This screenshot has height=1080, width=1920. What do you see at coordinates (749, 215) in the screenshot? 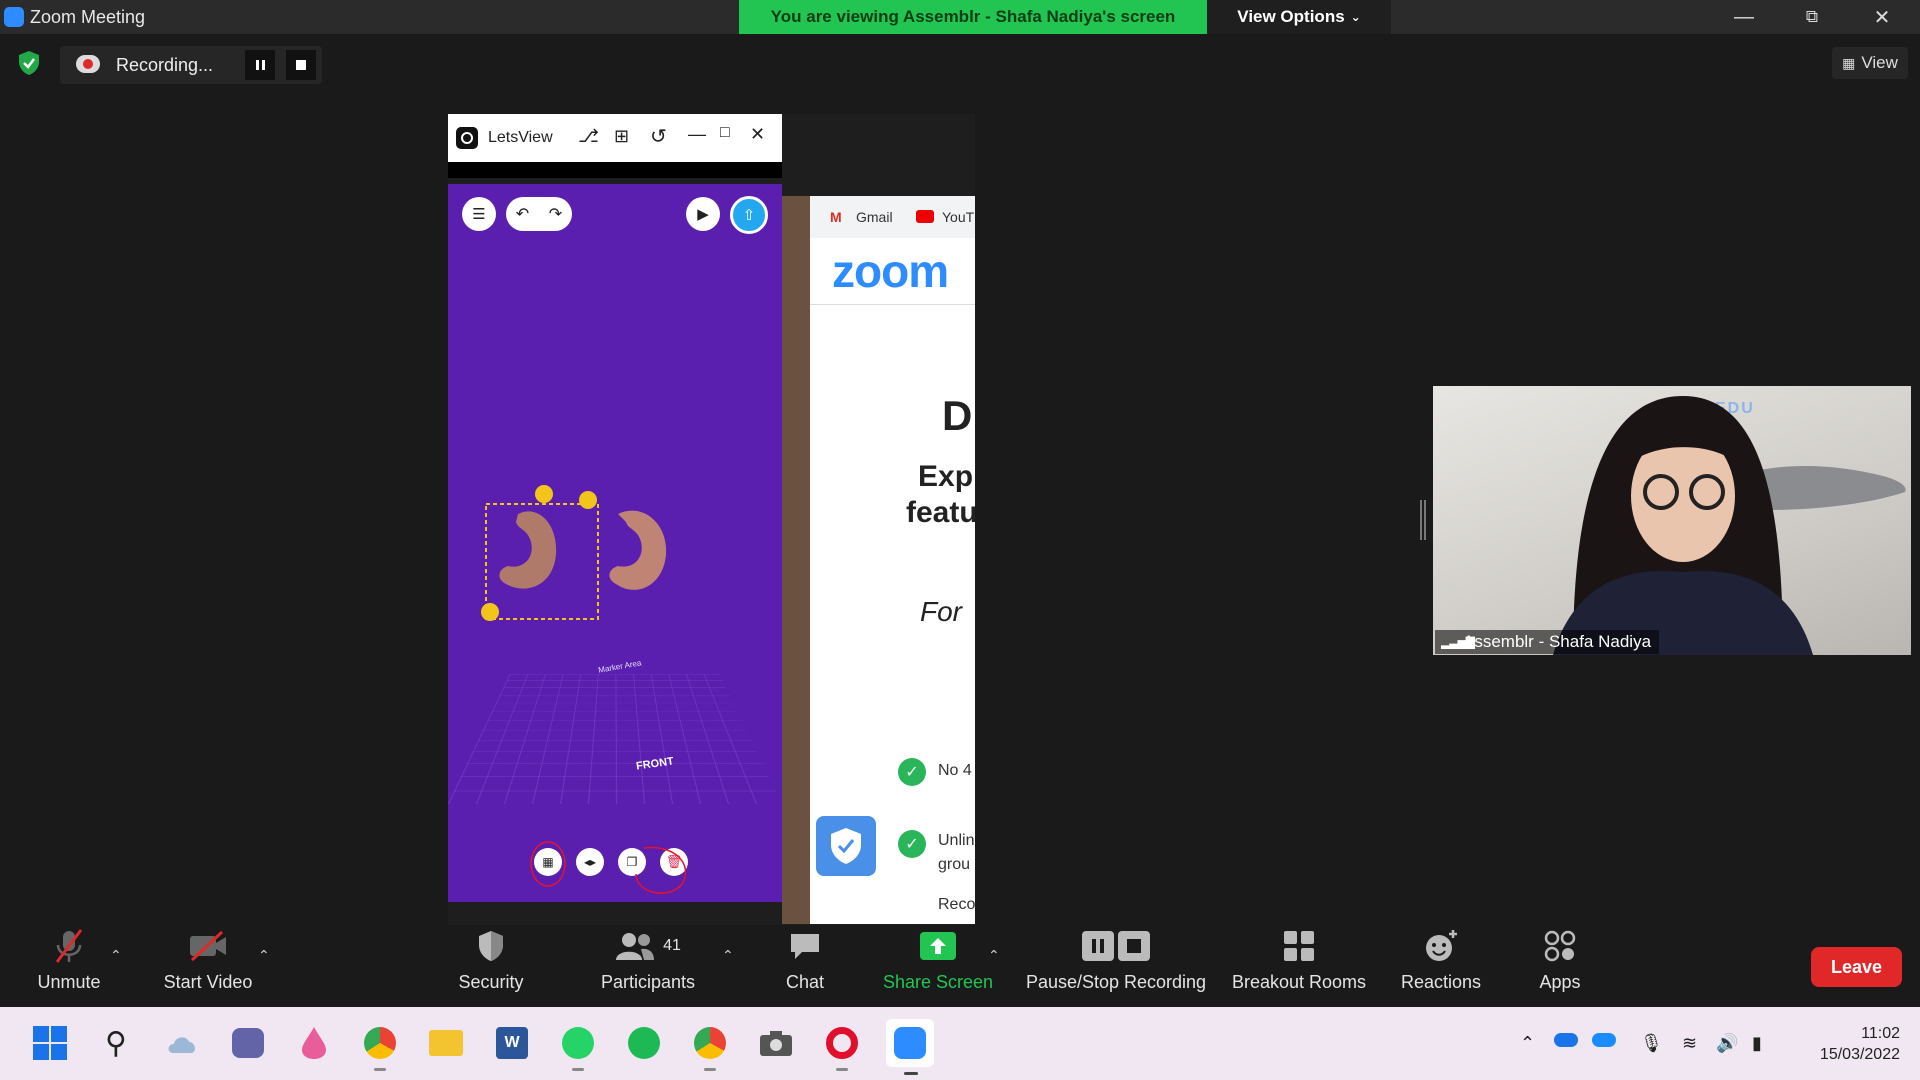
I see `upload-icon: ⇧` at bounding box center [749, 215].